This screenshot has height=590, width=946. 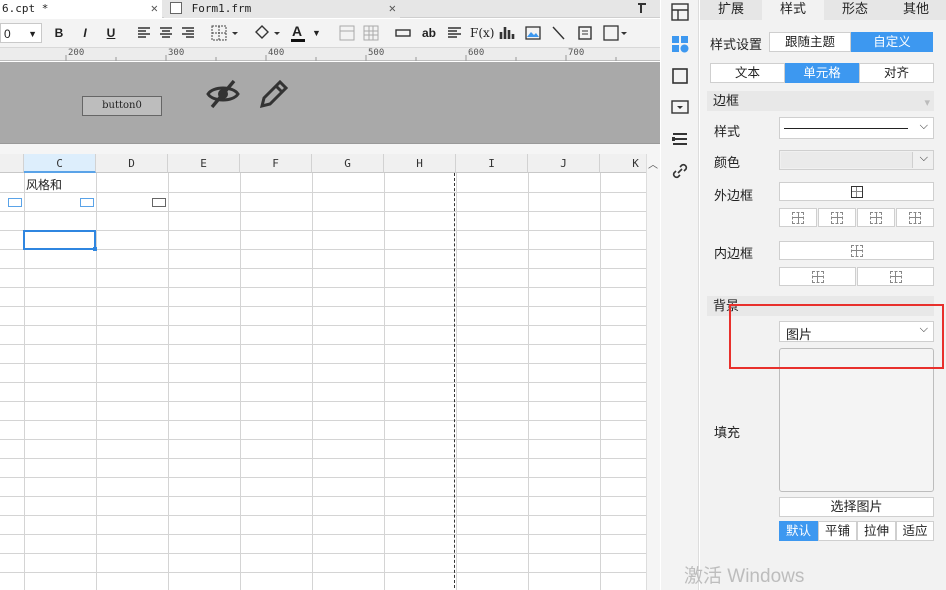 What do you see at coordinates (348, 163) in the screenshot?
I see `column-header-g: G` at bounding box center [348, 163].